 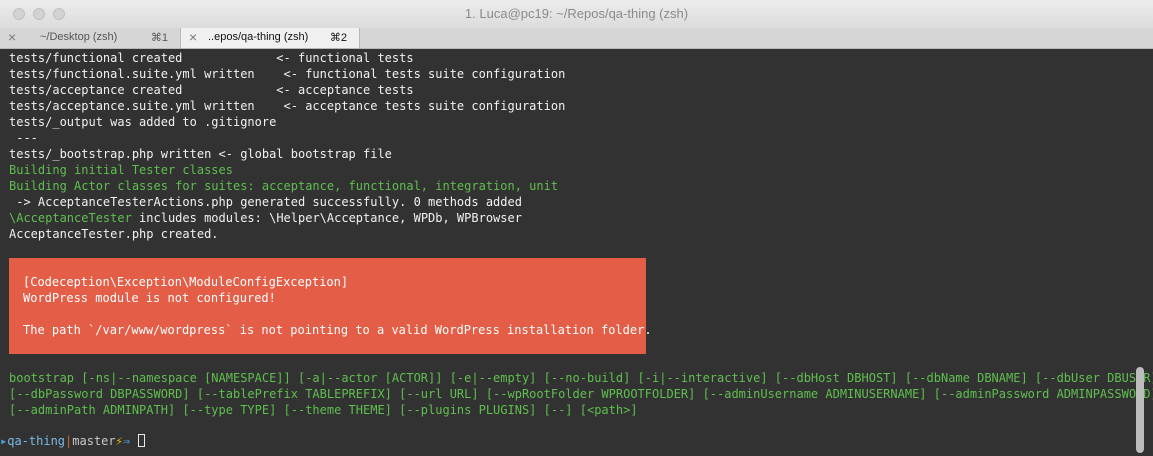 I want to click on tab-desktop: × ~/Desktop (zsh) ⌘1, so click(x=90, y=38).